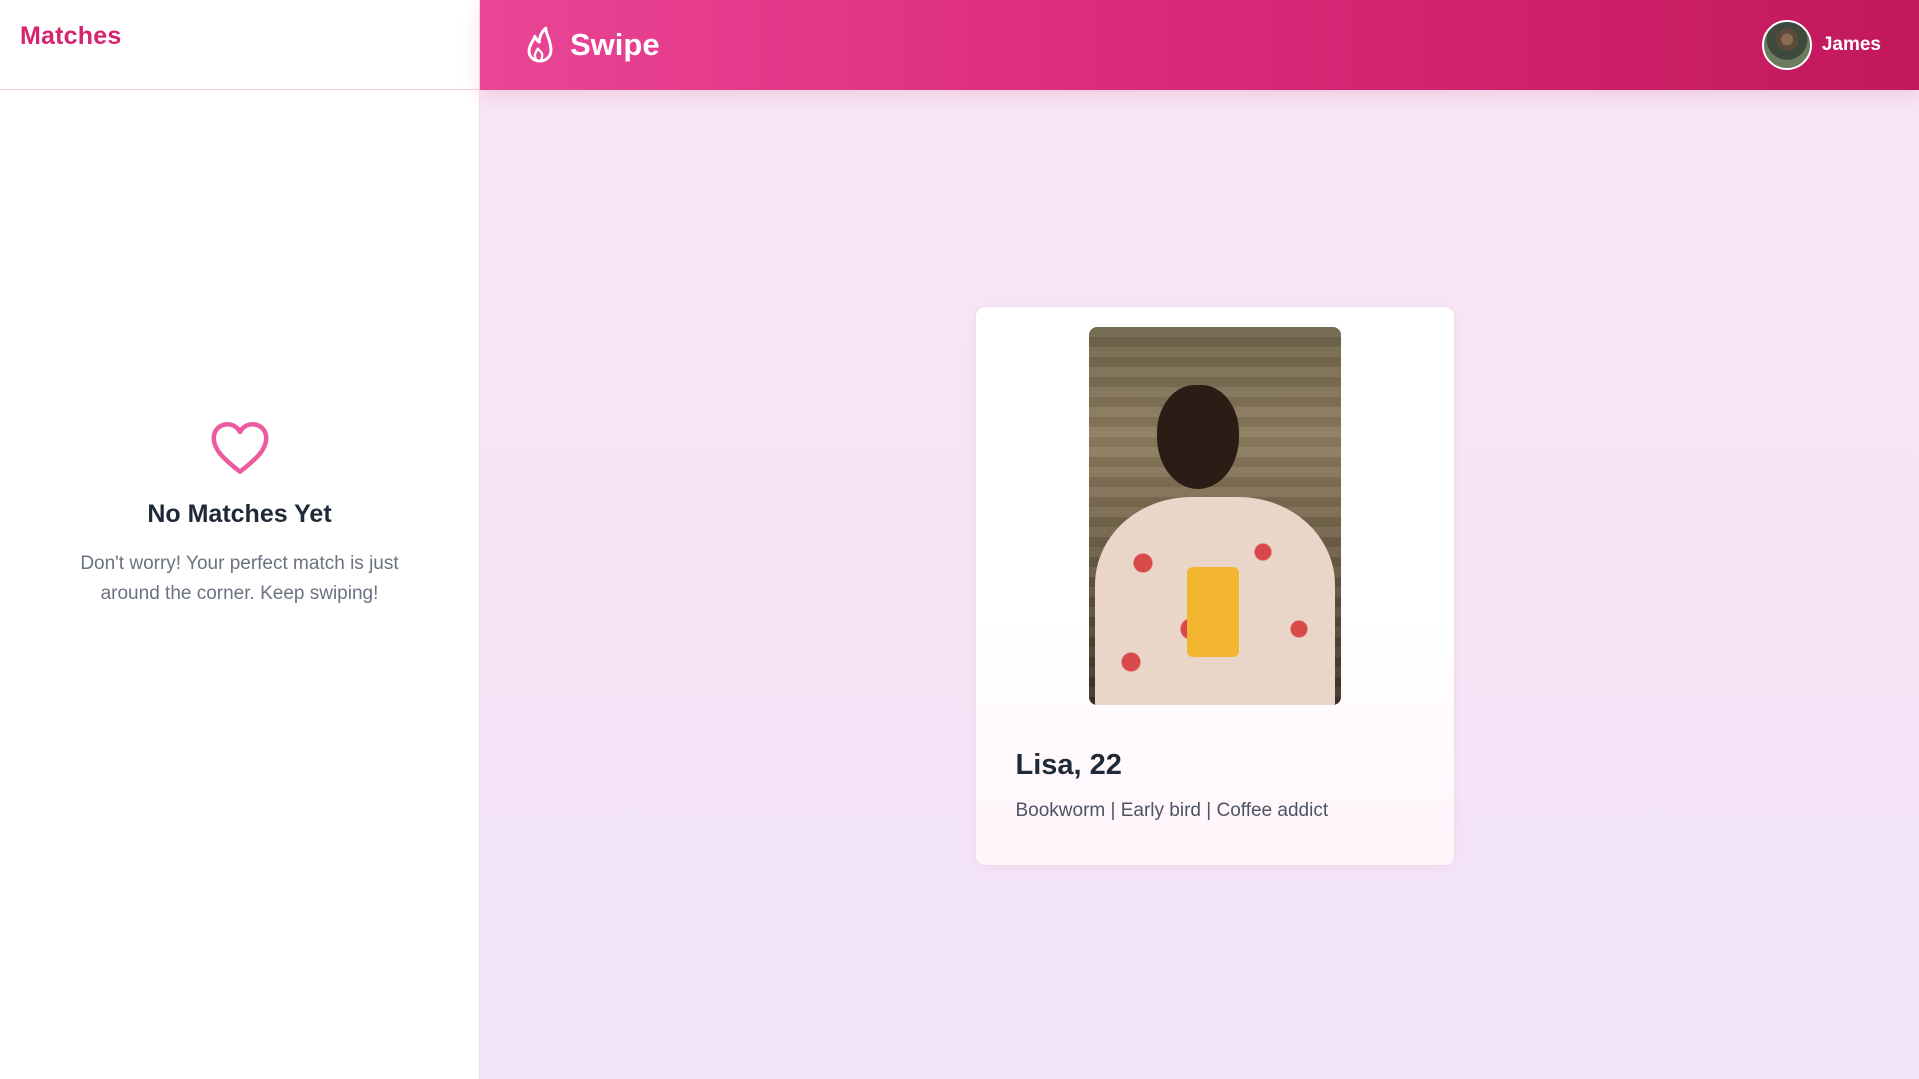  What do you see at coordinates (1786, 45) in the screenshot?
I see `avatar` at bounding box center [1786, 45].